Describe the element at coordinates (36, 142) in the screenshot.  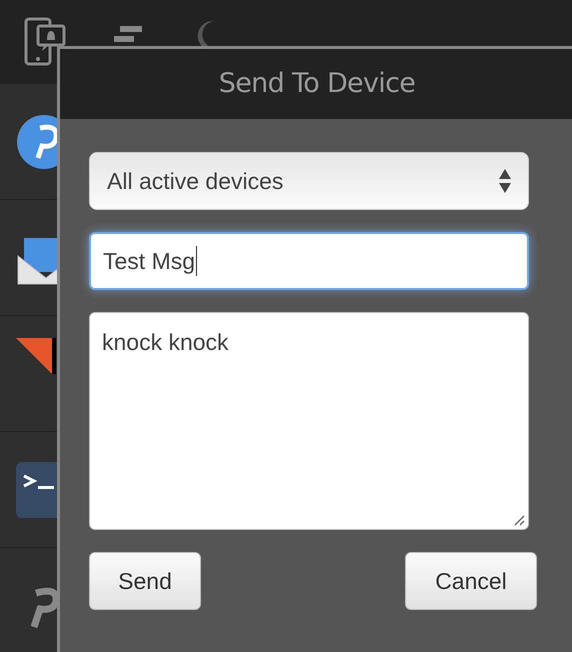
I see `app-logo-icon` at that location.